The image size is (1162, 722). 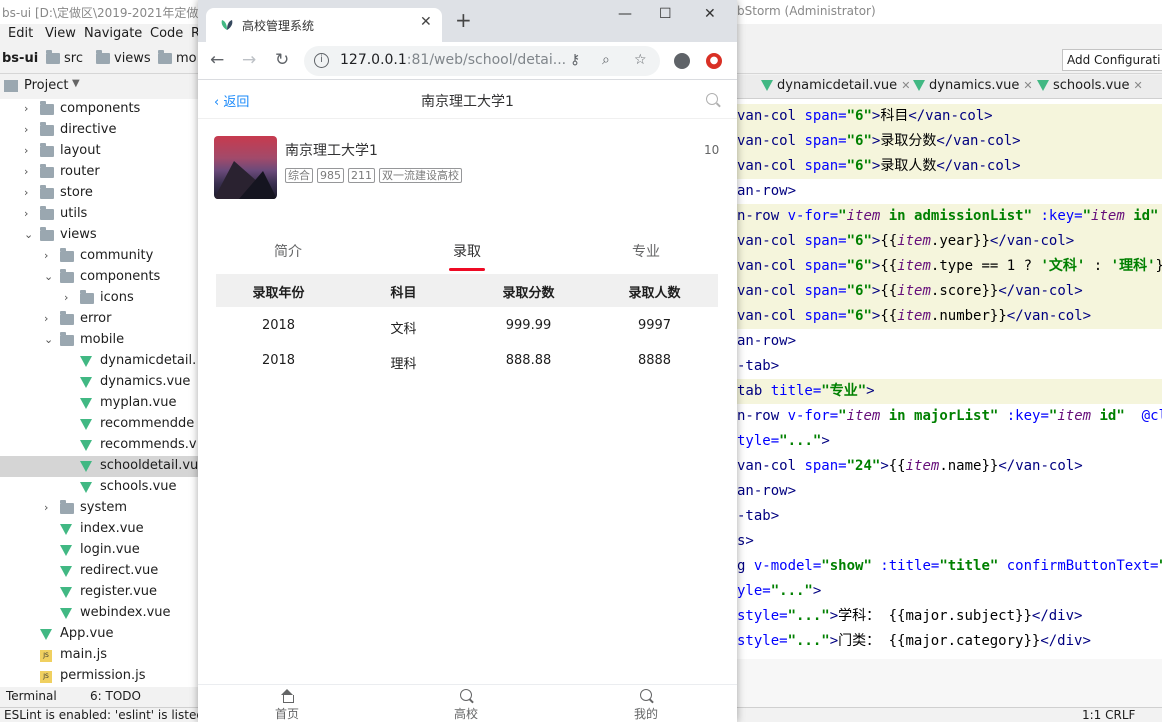 I want to click on status-position: 1:1 CRLF, so click(x=1108, y=715).